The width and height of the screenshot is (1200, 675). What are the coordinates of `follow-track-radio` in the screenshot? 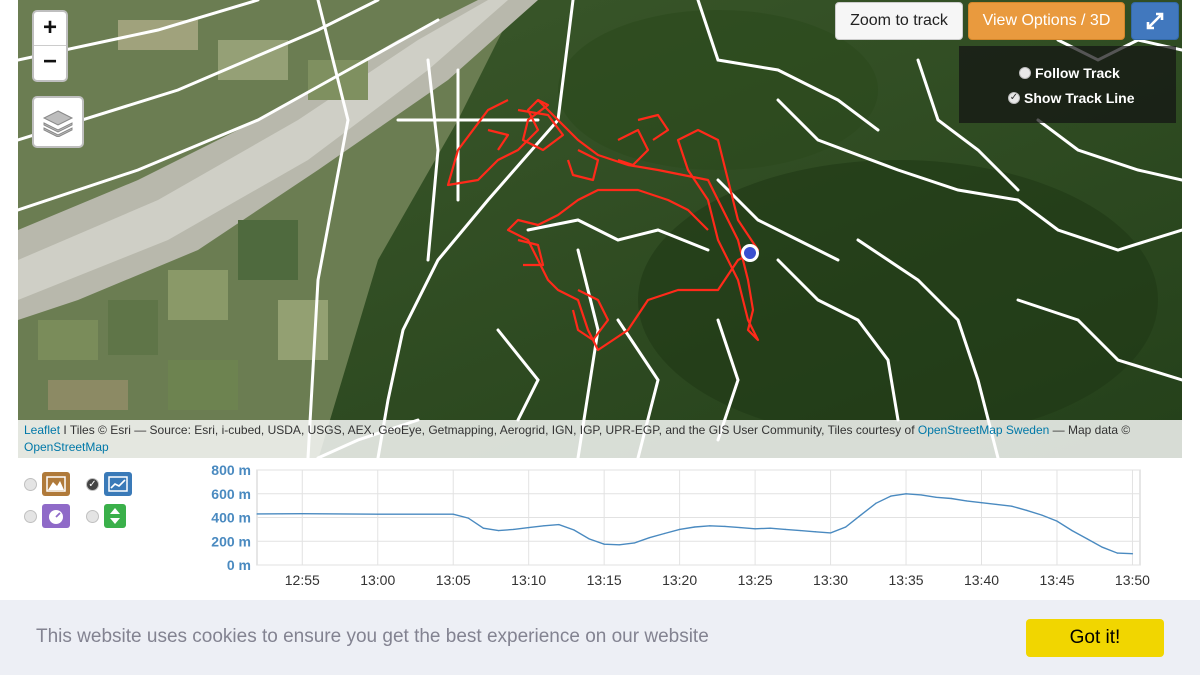 It's located at (1025, 73).